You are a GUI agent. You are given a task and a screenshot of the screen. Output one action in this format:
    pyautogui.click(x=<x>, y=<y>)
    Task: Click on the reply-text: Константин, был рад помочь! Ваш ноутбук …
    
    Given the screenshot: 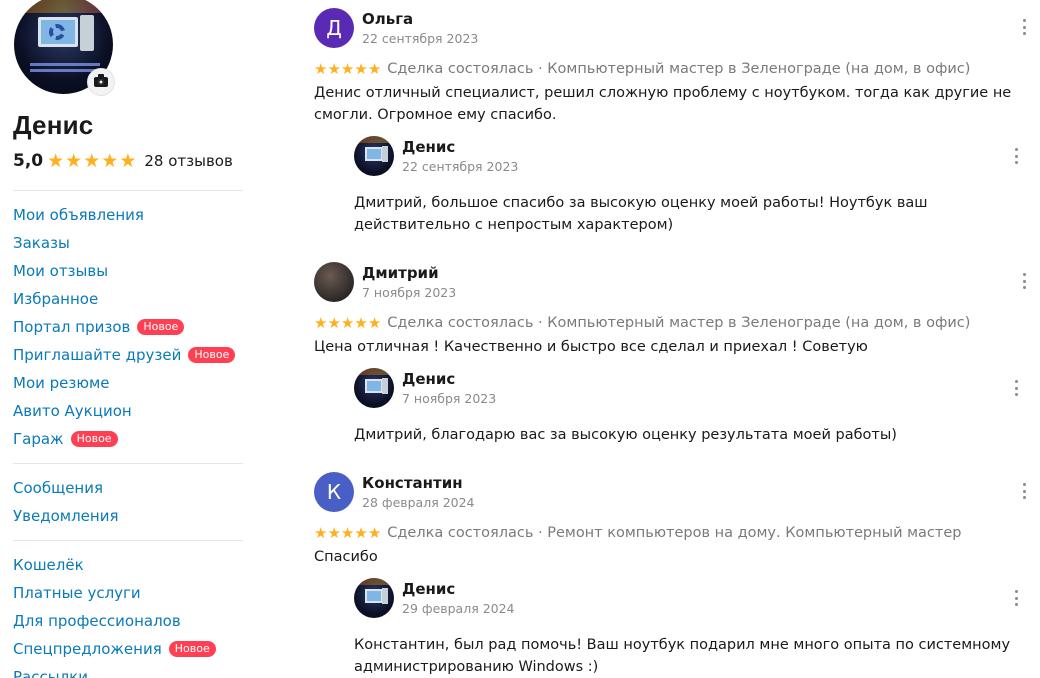 What is the action you would take?
    pyautogui.click(x=682, y=656)
    